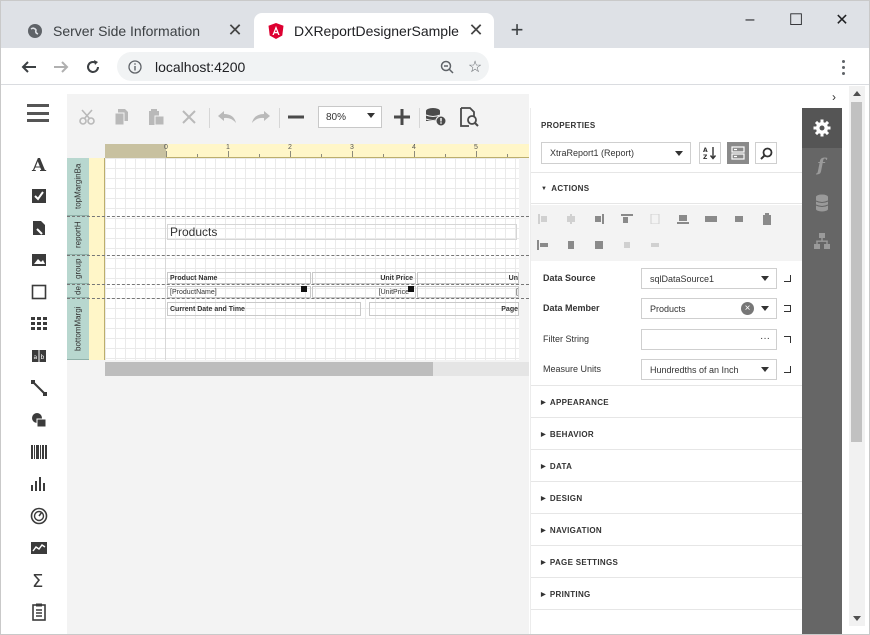 This screenshot has height=635, width=870. I want to click on browser-menu-icon, so click(843, 67).